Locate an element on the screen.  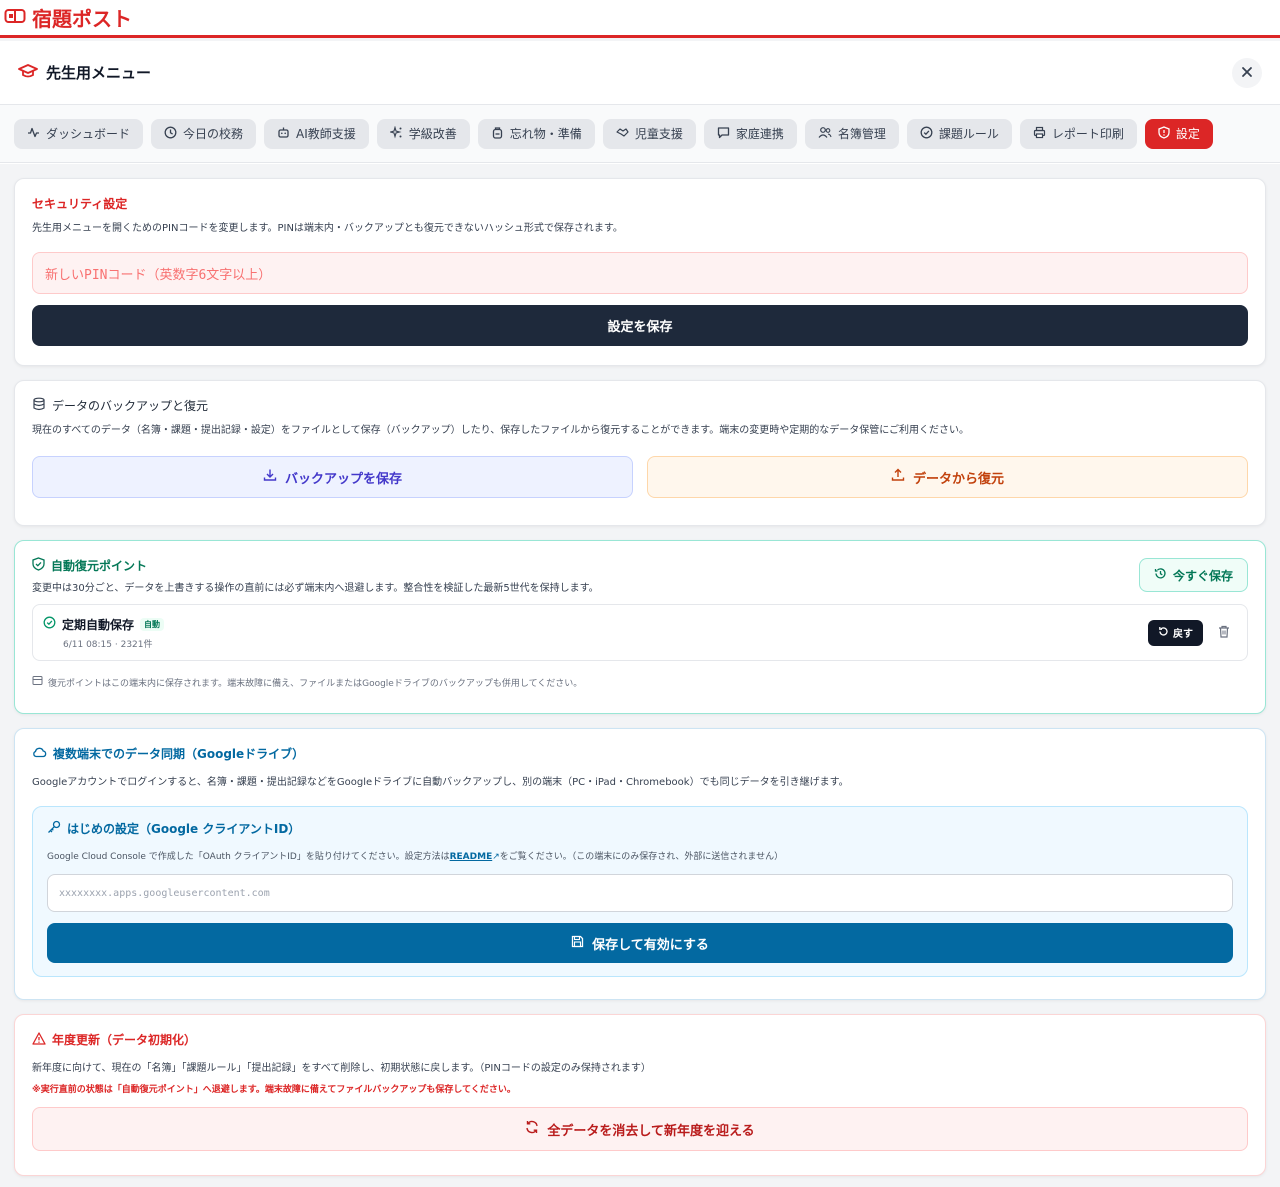
trash-icon is located at coordinates (1224, 632).